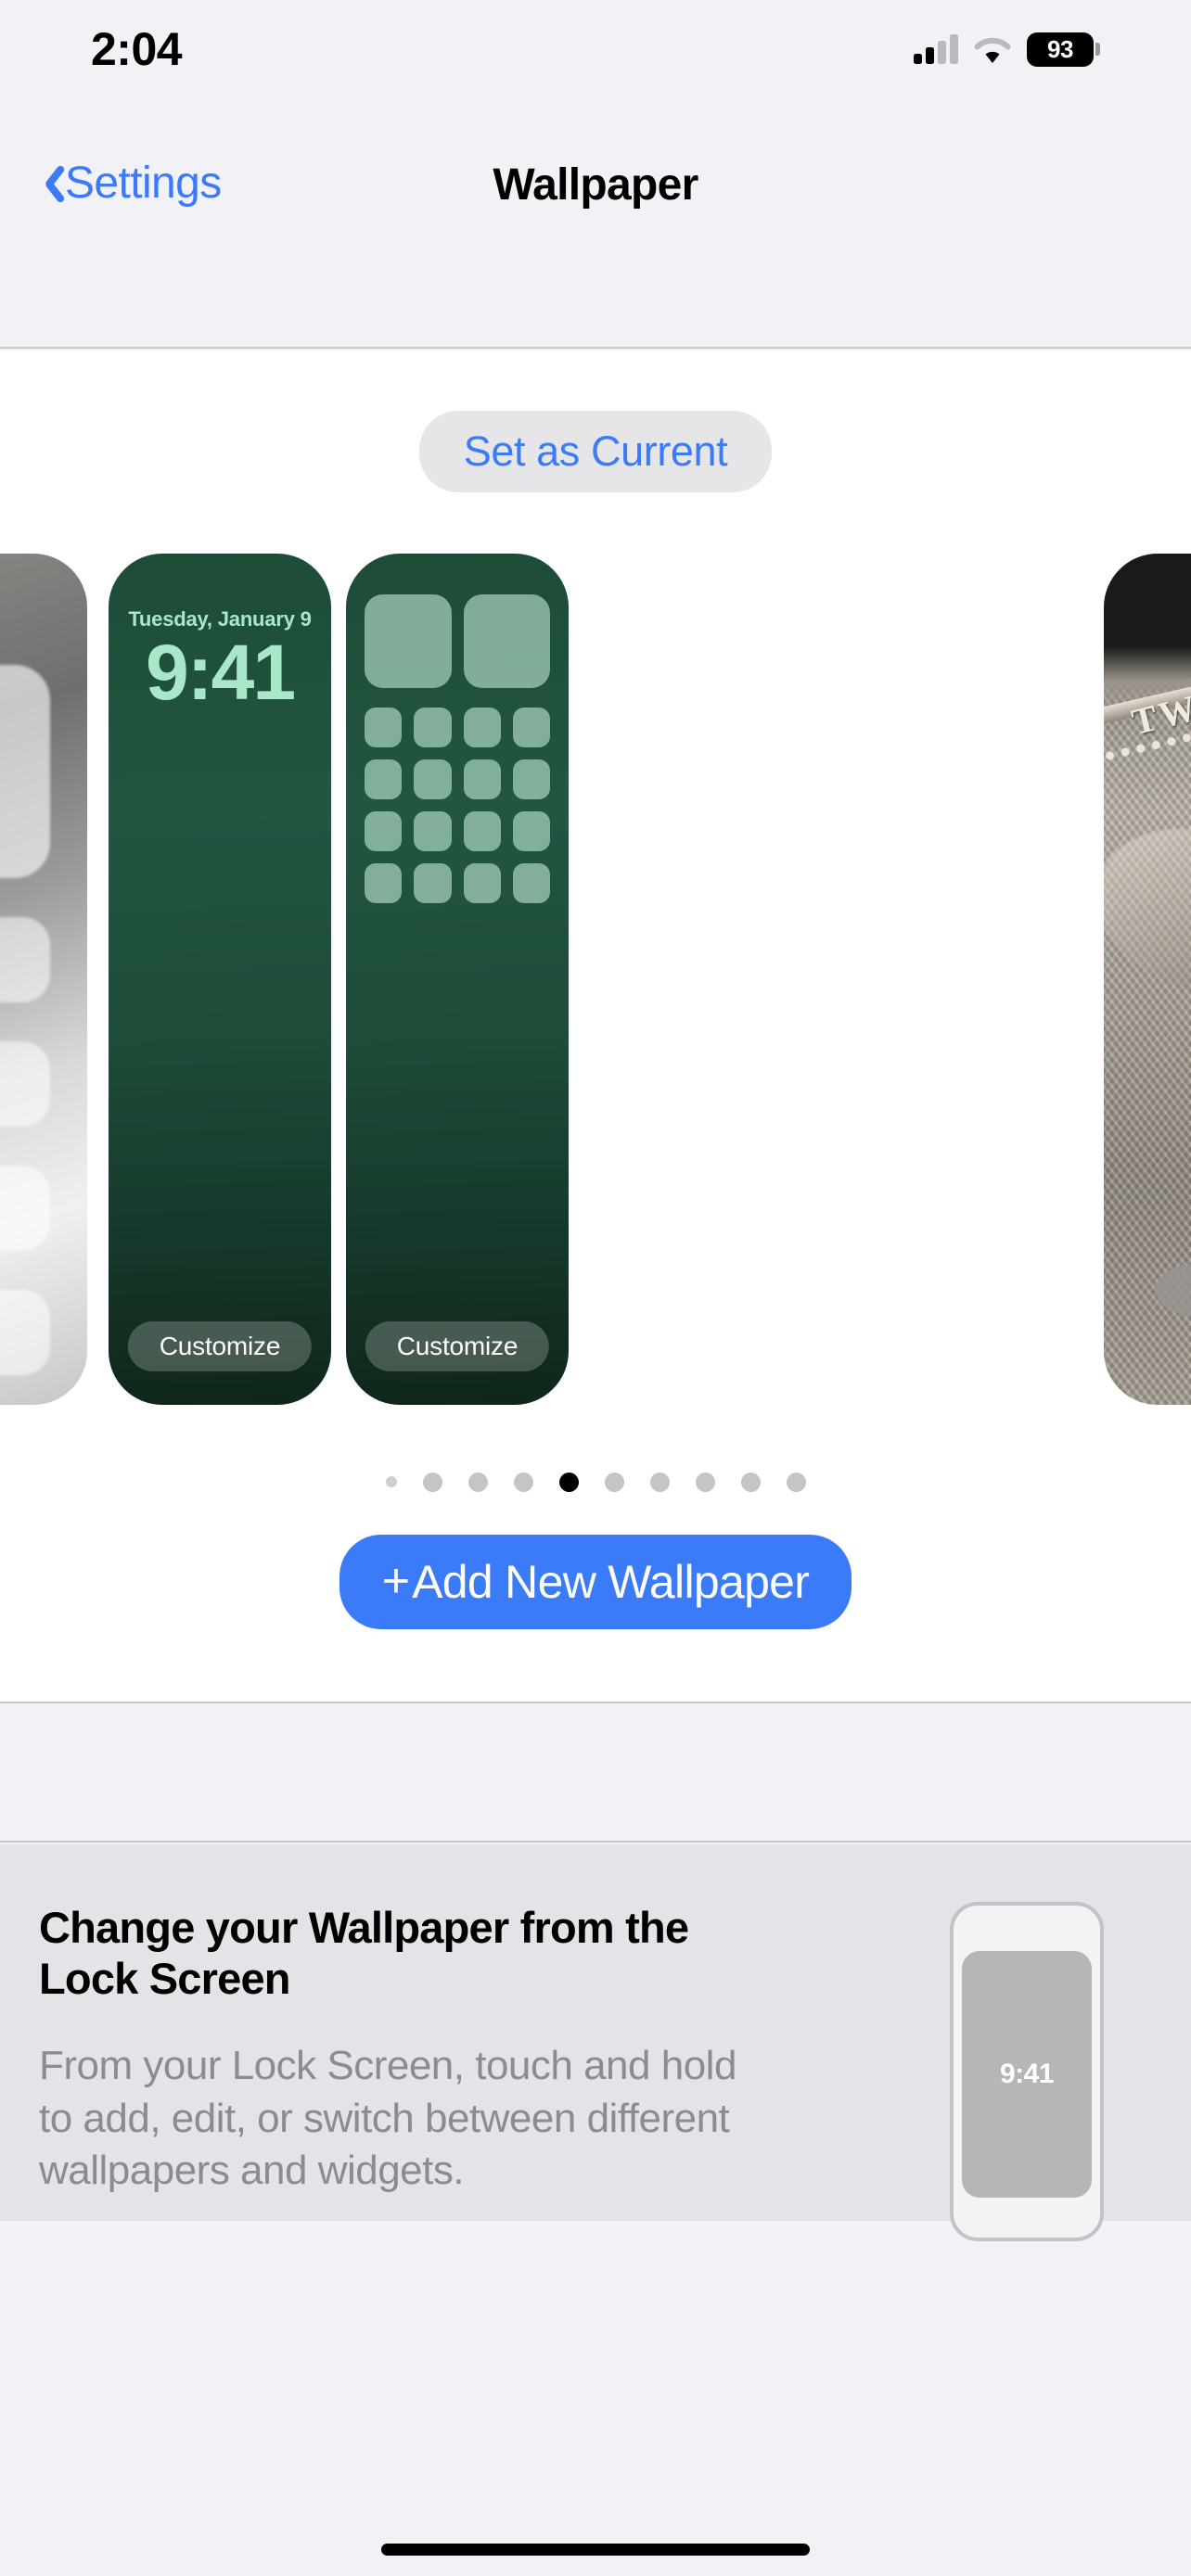 This screenshot has height=2576, width=1191. What do you see at coordinates (457, 641) in the screenshot?
I see `home-screen-widgets` at bounding box center [457, 641].